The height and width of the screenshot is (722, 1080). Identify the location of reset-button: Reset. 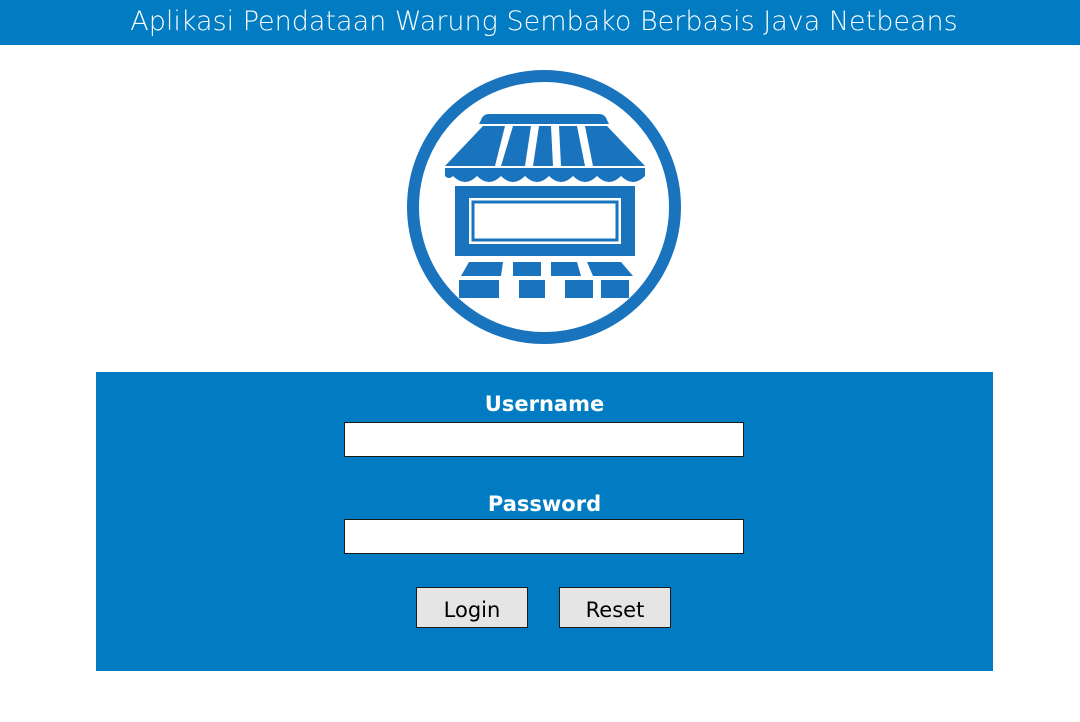
(615, 607).